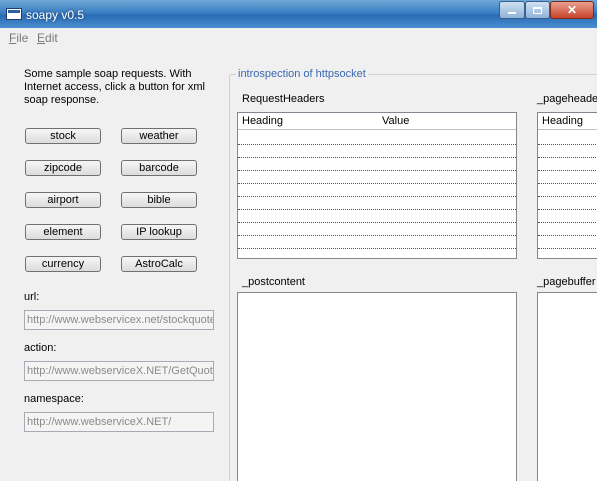  What do you see at coordinates (63, 232) in the screenshot?
I see `element-button: element` at bounding box center [63, 232].